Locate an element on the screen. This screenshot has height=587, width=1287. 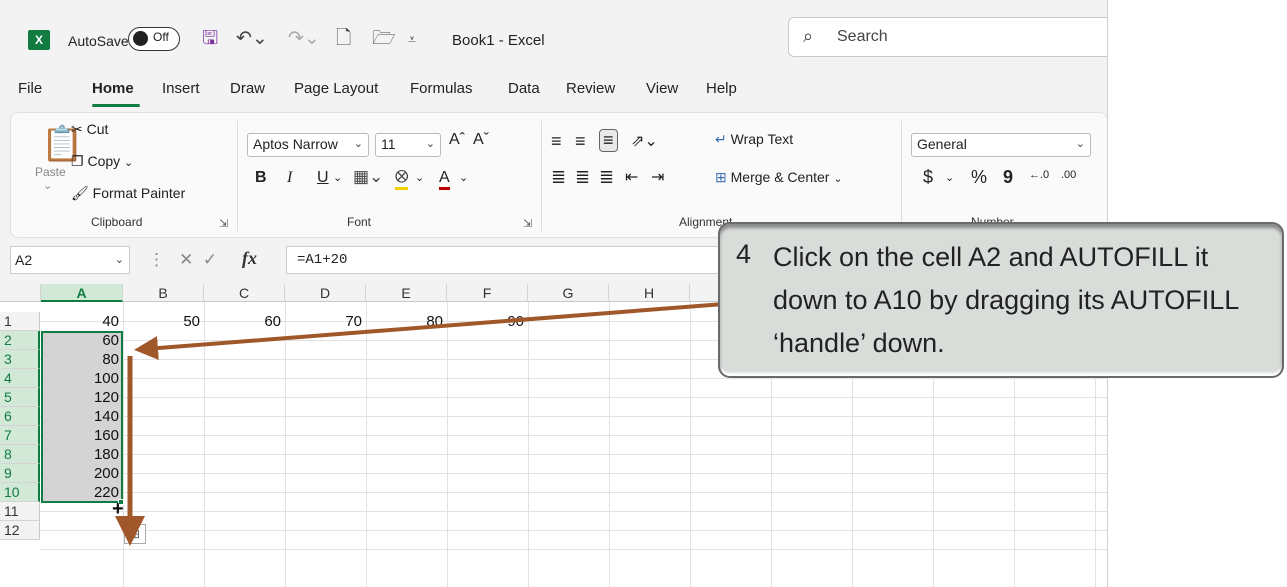
format-painter-button: 🖌 Format Painter is located at coordinates (128, 193).